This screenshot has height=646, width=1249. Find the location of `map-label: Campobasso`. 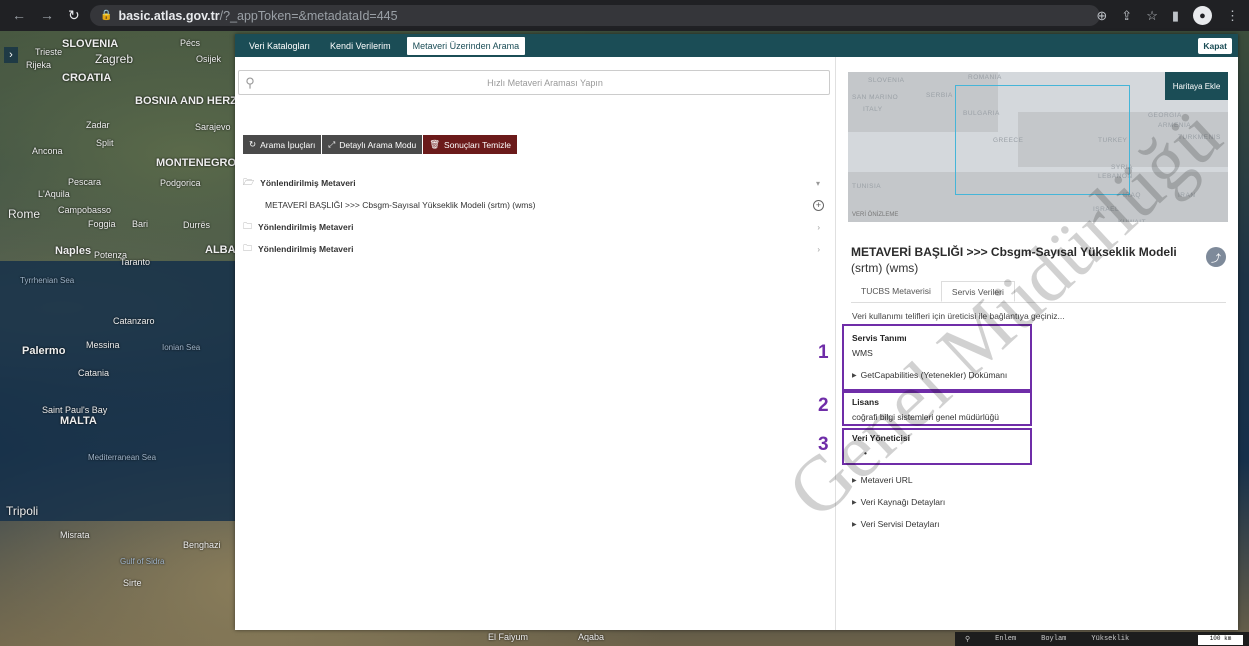

map-label: Campobasso is located at coordinates (85, 210).